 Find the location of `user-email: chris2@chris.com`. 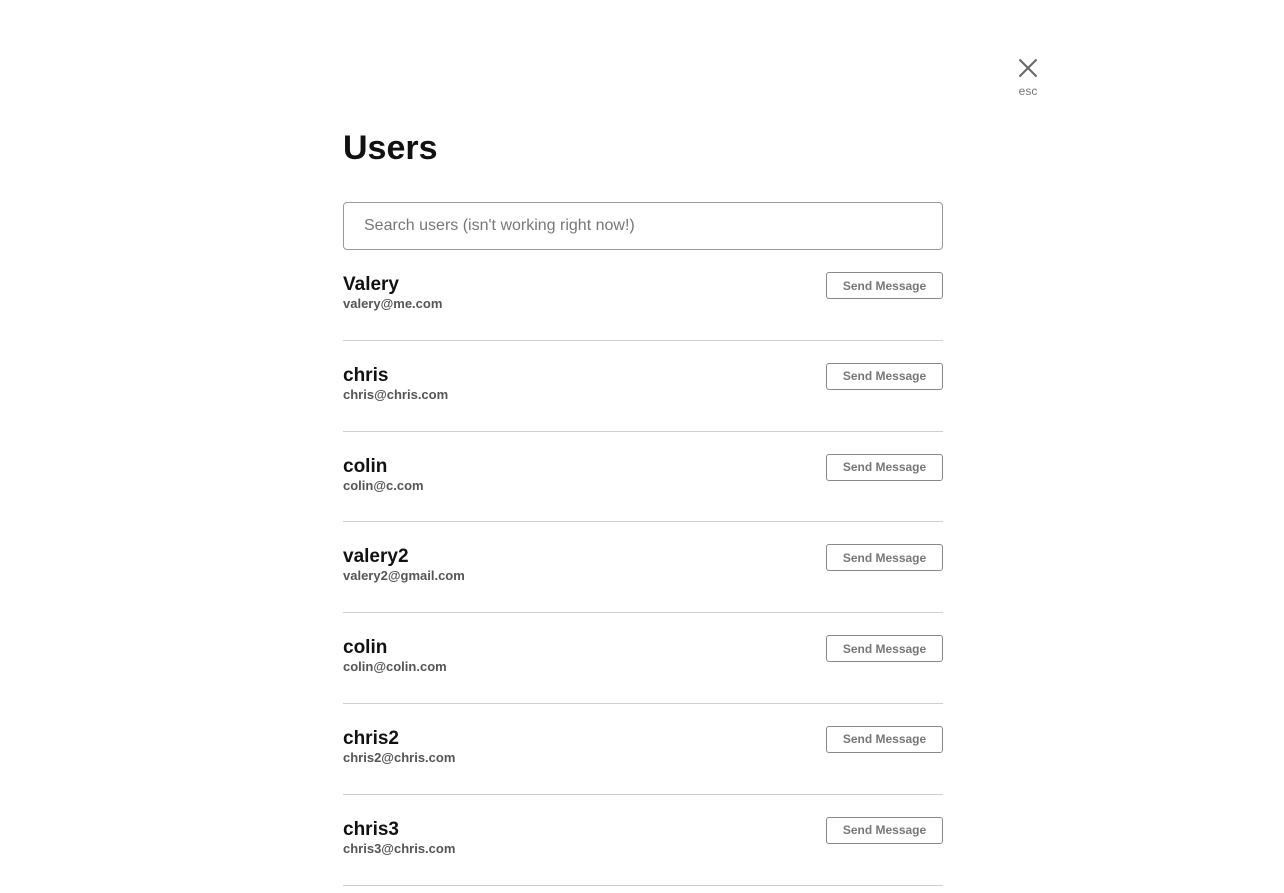

user-email: chris2@chris.com is located at coordinates (399, 757).